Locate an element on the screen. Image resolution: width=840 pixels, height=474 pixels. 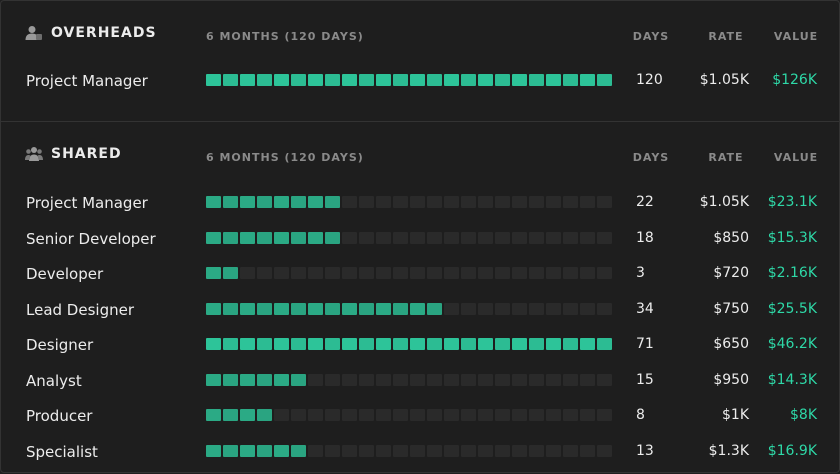
rate-value: $1K is located at coordinates (735, 415).